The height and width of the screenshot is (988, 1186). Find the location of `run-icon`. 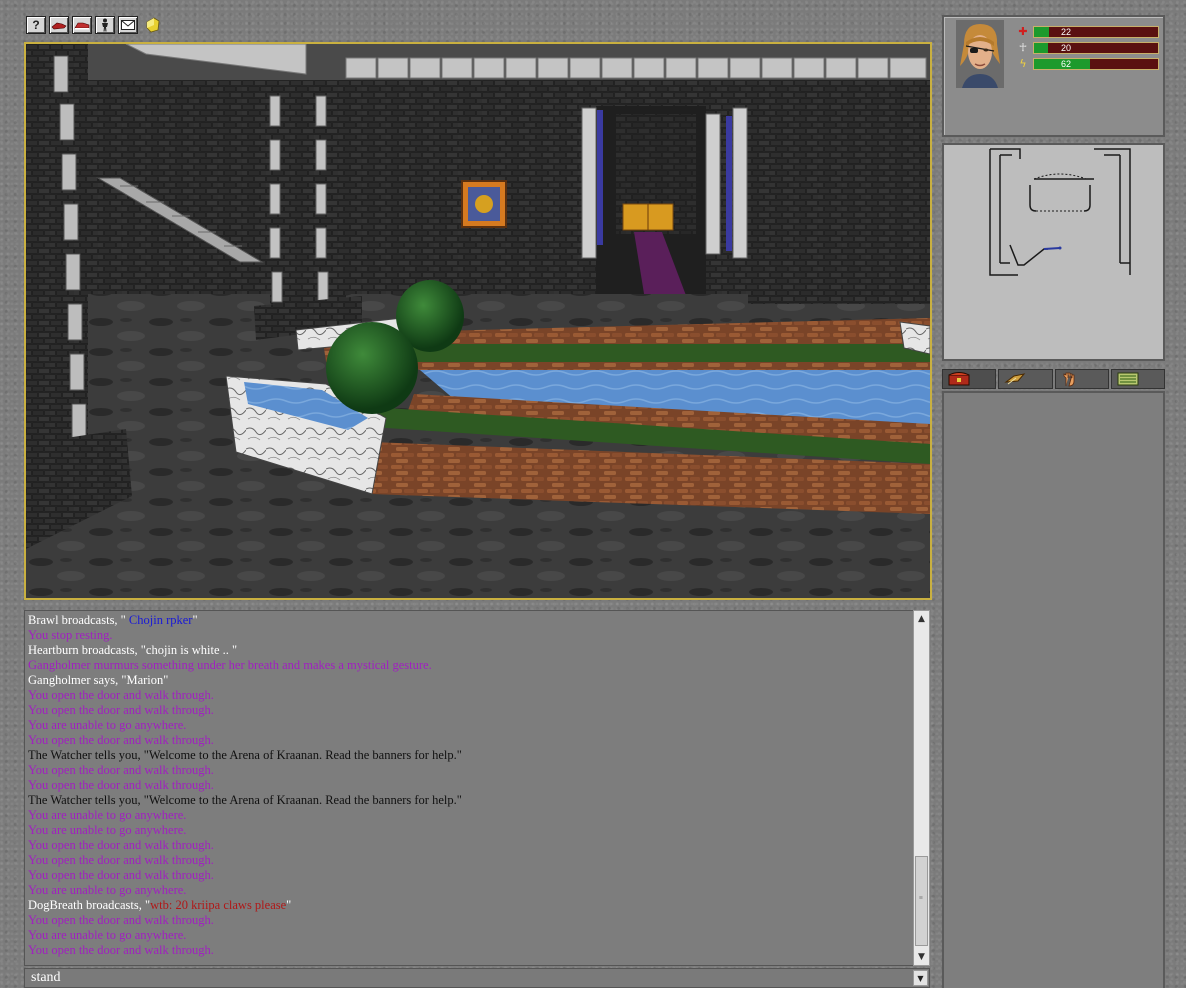

run-icon is located at coordinates (82, 26).